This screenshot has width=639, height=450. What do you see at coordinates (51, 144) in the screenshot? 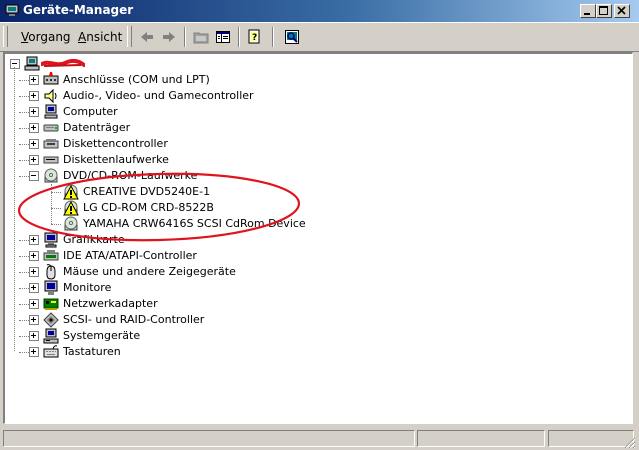
I see `floppy-controller-icon` at bounding box center [51, 144].